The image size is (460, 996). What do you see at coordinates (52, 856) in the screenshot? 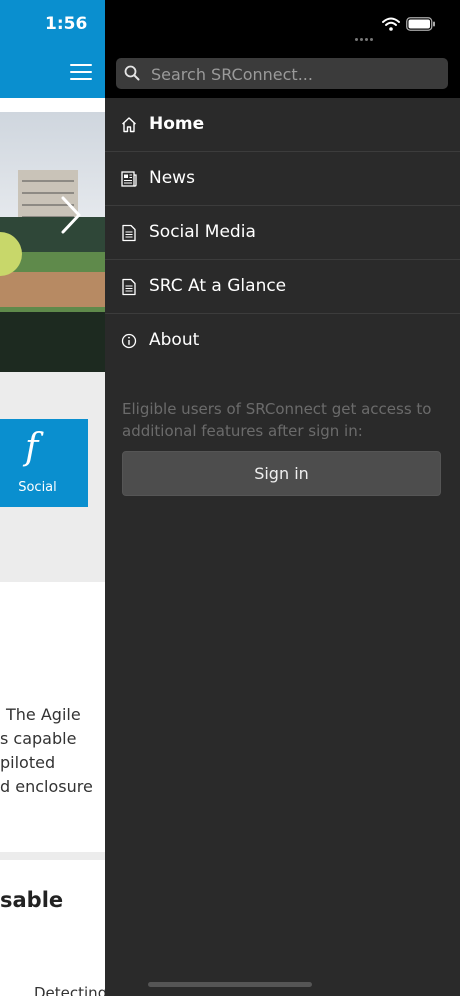
I see `section-divider` at bounding box center [52, 856].